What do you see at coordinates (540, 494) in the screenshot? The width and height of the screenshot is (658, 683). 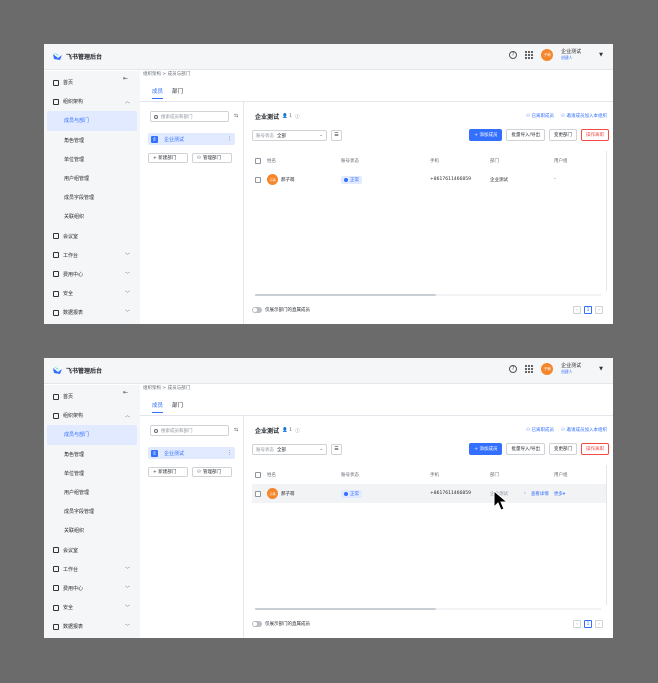 I see `view-detail-link: 查看详情` at bounding box center [540, 494].